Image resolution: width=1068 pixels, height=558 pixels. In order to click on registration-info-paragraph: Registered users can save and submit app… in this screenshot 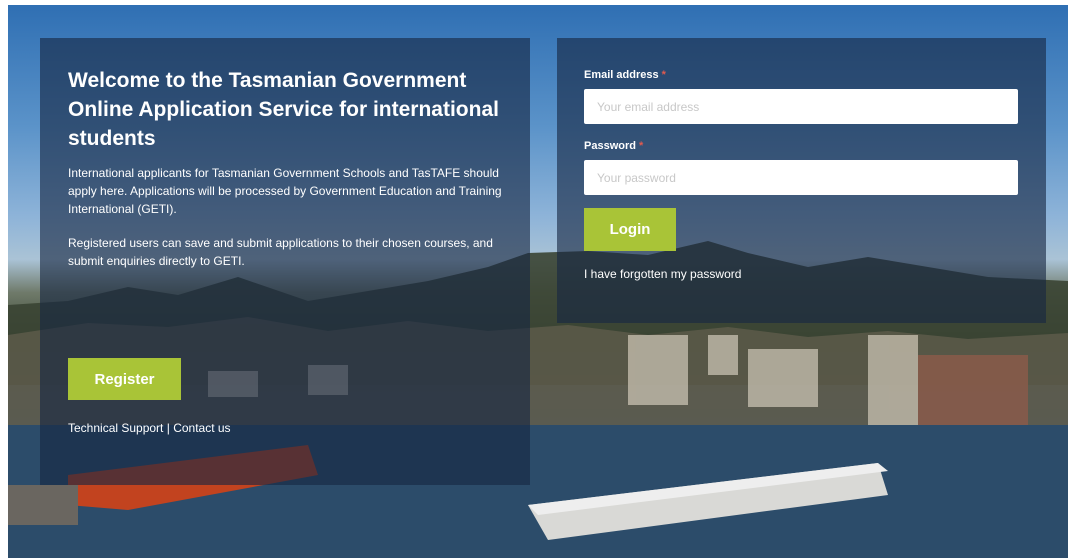, I will do `click(280, 252)`.